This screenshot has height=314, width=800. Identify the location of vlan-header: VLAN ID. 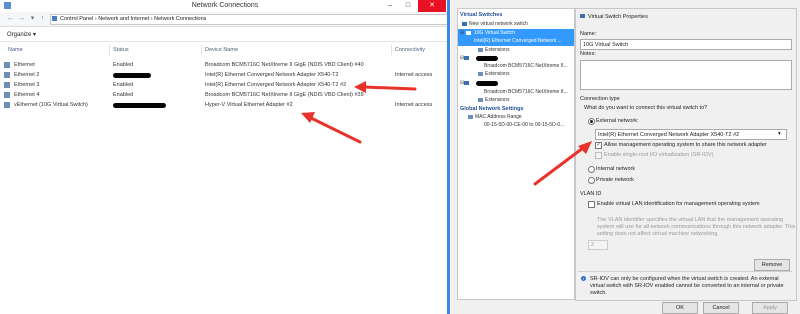
(591, 194).